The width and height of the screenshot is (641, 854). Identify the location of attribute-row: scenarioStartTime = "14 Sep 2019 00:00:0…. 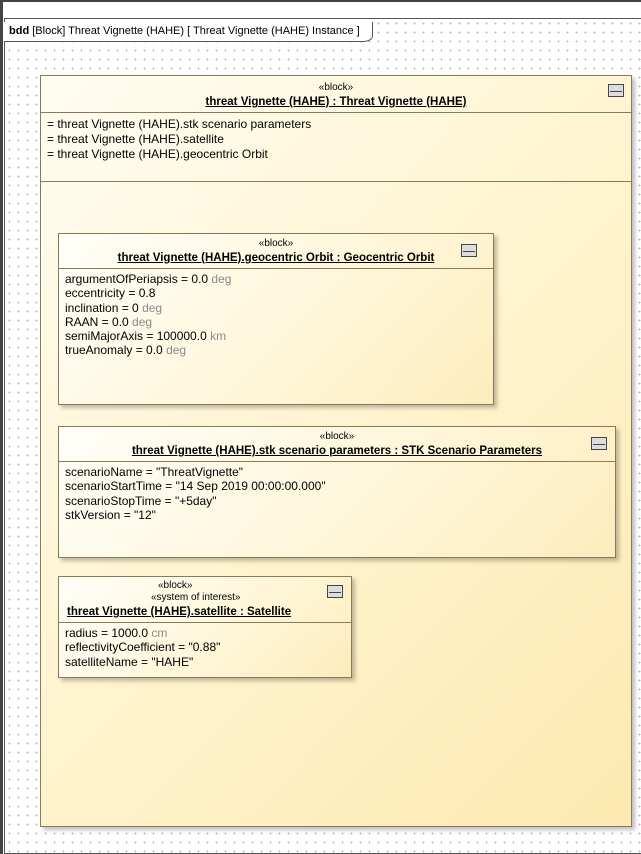
(195, 486).